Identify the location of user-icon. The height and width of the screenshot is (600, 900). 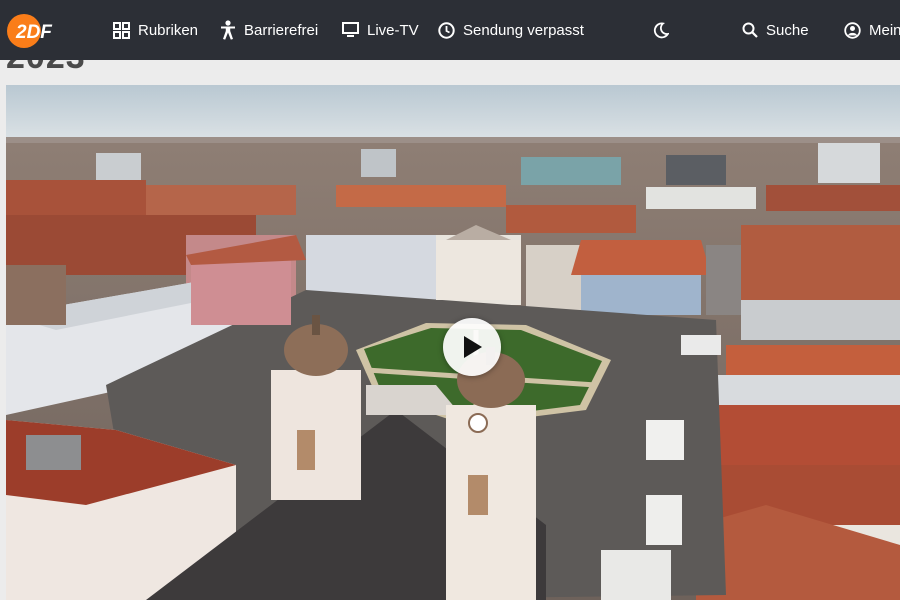
(852, 30).